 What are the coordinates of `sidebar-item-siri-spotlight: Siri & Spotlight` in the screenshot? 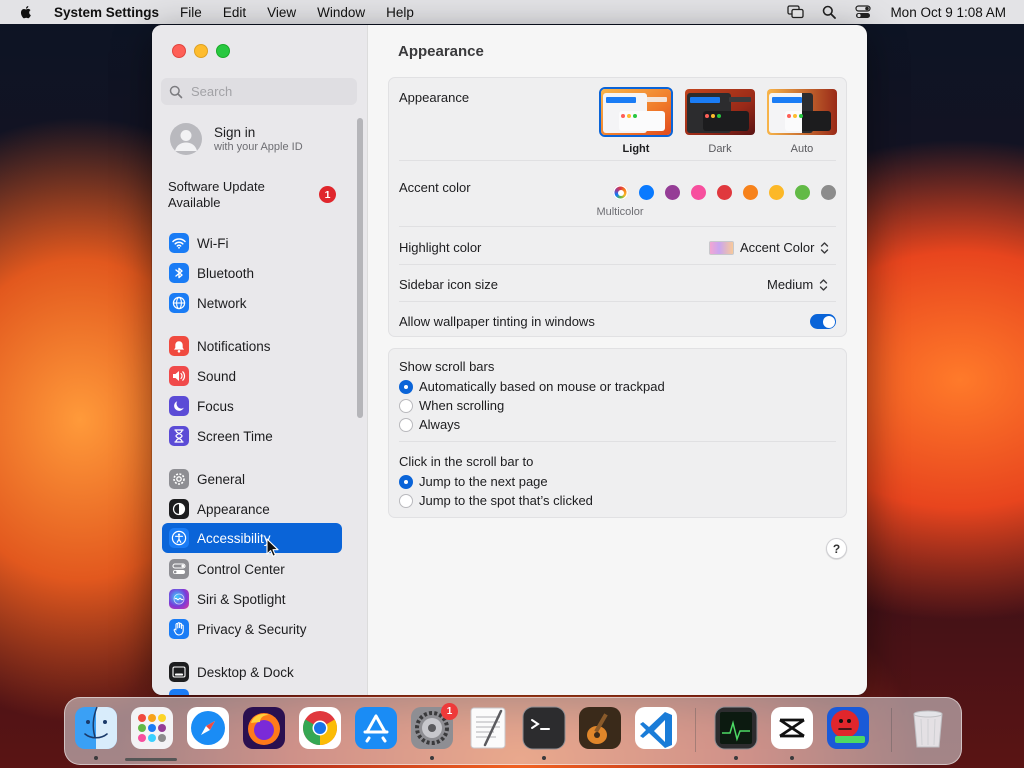 It's located at (252, 599).